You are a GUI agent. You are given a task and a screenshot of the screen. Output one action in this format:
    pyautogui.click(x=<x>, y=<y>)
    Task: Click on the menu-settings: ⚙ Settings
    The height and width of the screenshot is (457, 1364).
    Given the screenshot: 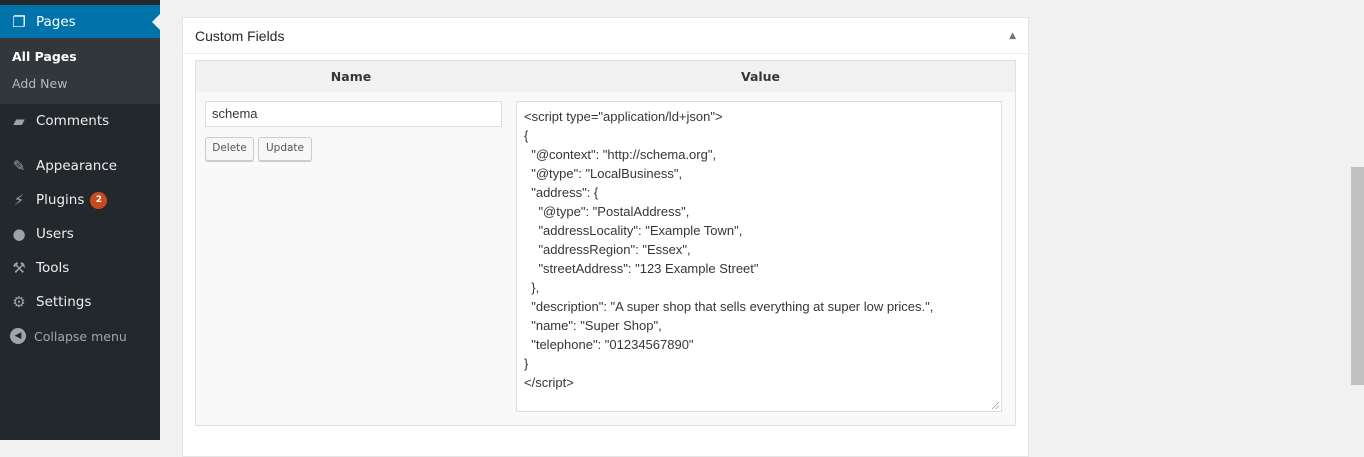 What is the action you would take?
    pyautogui.click(x=80, y=302)
    